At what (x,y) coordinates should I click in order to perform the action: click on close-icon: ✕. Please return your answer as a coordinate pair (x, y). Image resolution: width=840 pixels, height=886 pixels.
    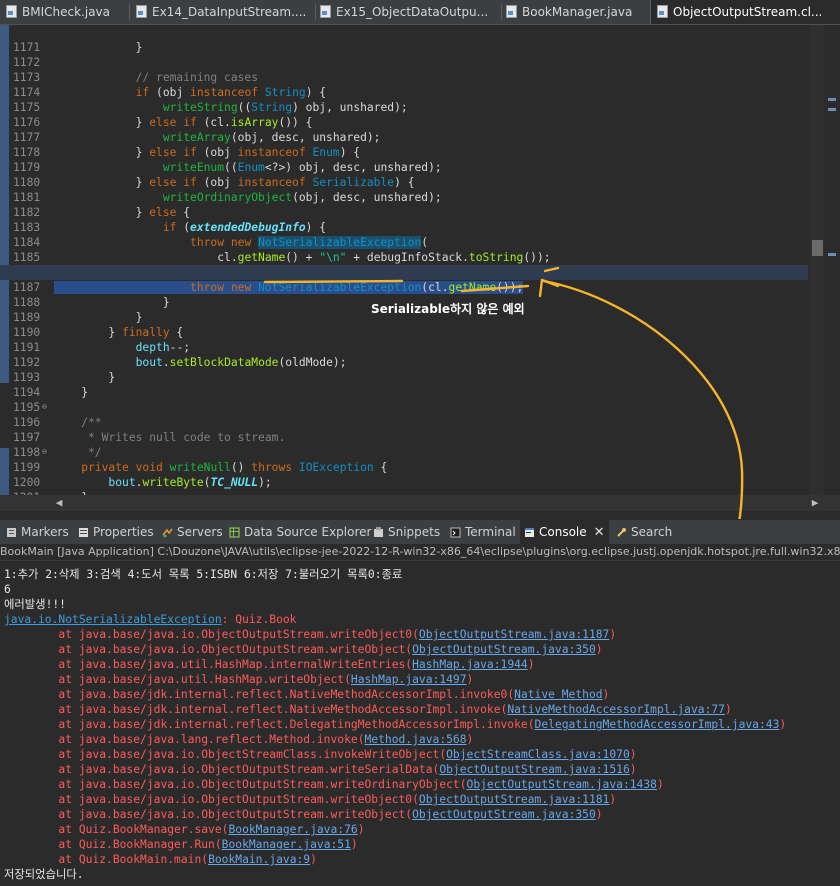
    Looking at the image, I should click on (599, 532).